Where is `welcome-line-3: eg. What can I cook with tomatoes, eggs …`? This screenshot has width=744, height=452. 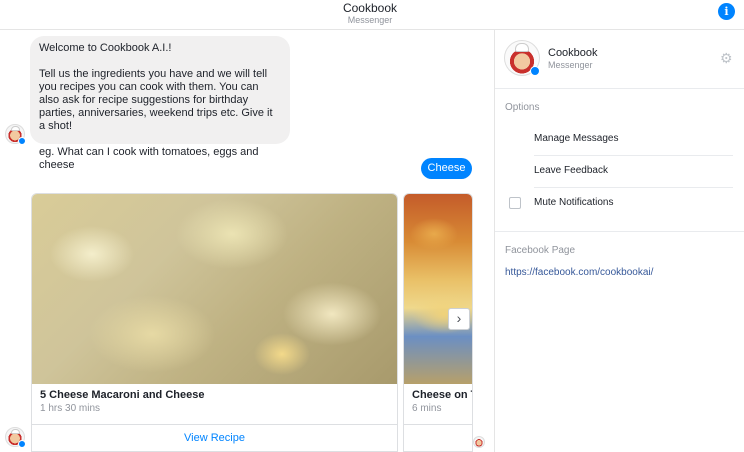
welcome-line-3: eg. What can I cook with tomatoes, eggs … is located at coordinates (149, 158).